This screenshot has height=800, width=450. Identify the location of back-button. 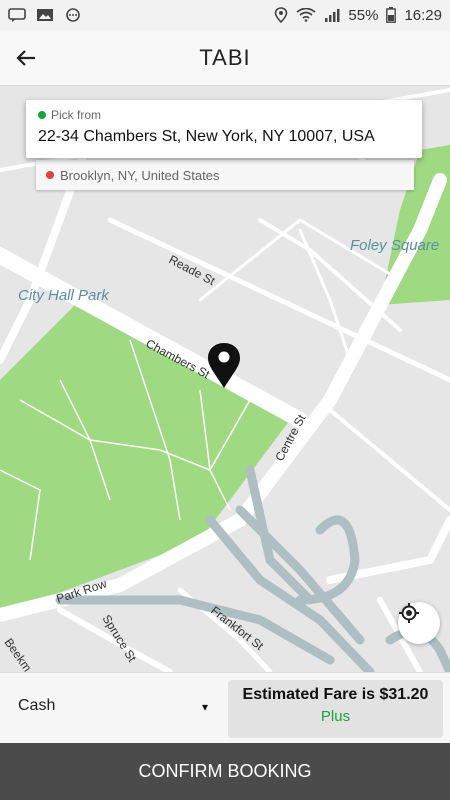
(26, 58).